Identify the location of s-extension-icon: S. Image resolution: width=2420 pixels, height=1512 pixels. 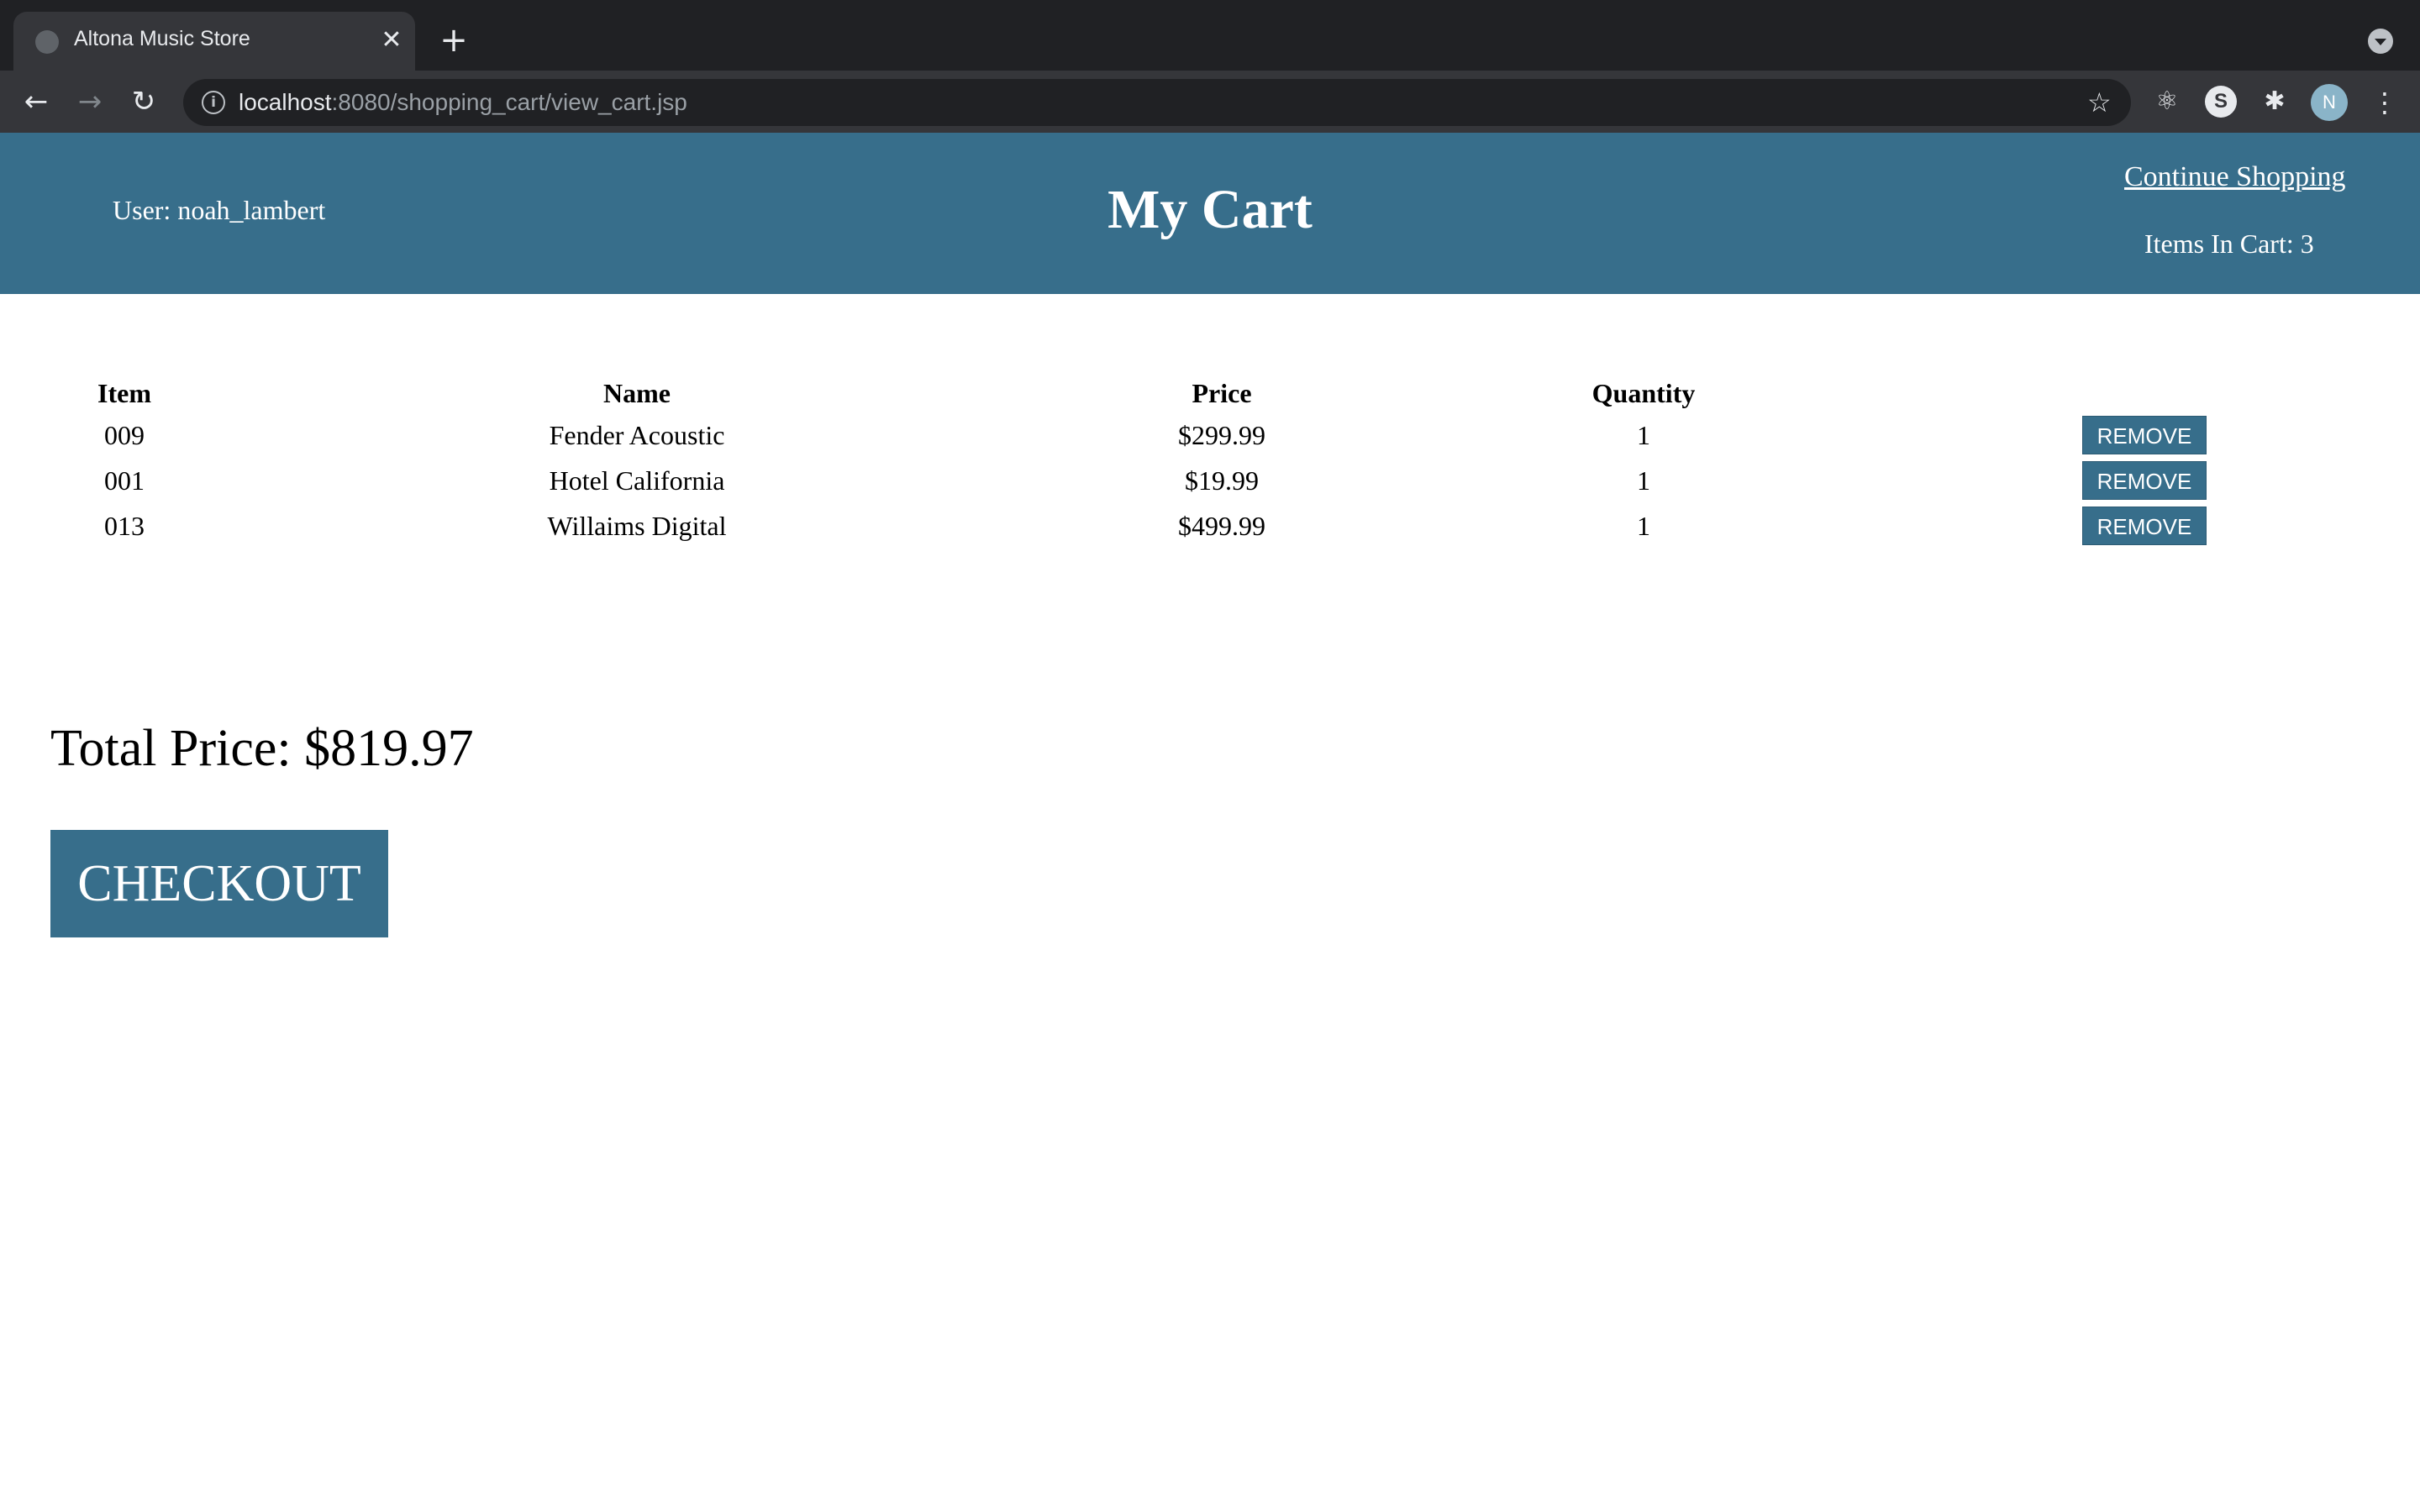
(2221, 102).